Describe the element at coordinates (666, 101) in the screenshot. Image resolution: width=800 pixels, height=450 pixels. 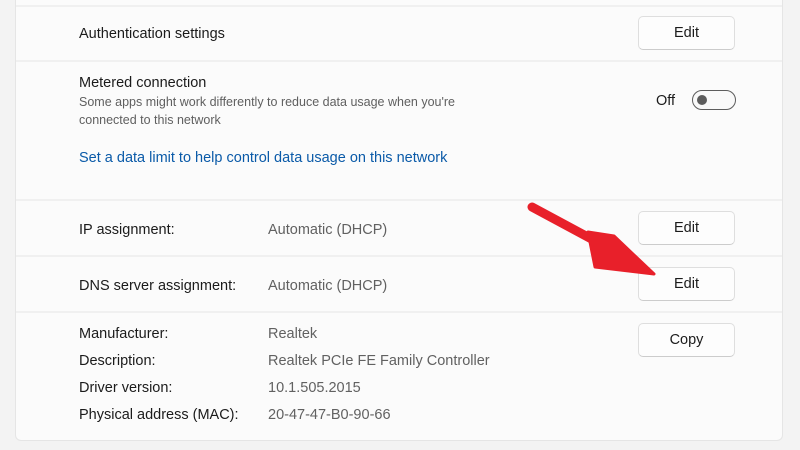
I see `metered-toggle-state-label: Off` at that location.